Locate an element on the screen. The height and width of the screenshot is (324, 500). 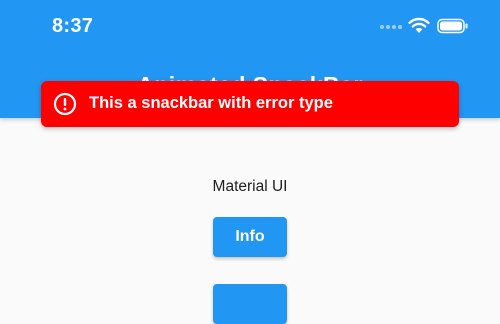
cellular-signal-icon is located at coordinates (391, 28).